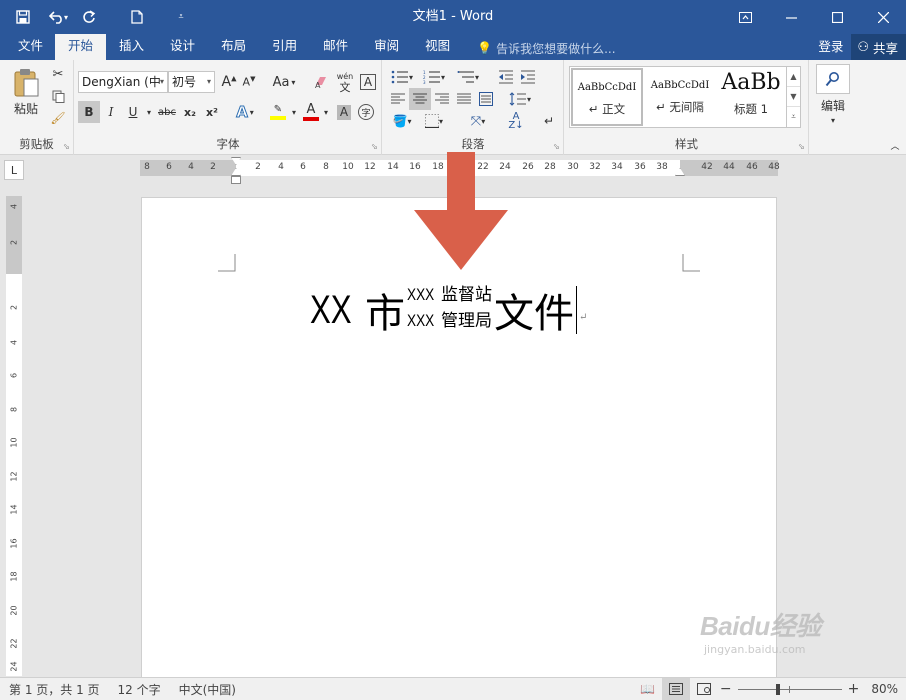 This screenshot has width=906, height=700. I want to click on shading-button: 🪣 ▾, so click(402, 121).